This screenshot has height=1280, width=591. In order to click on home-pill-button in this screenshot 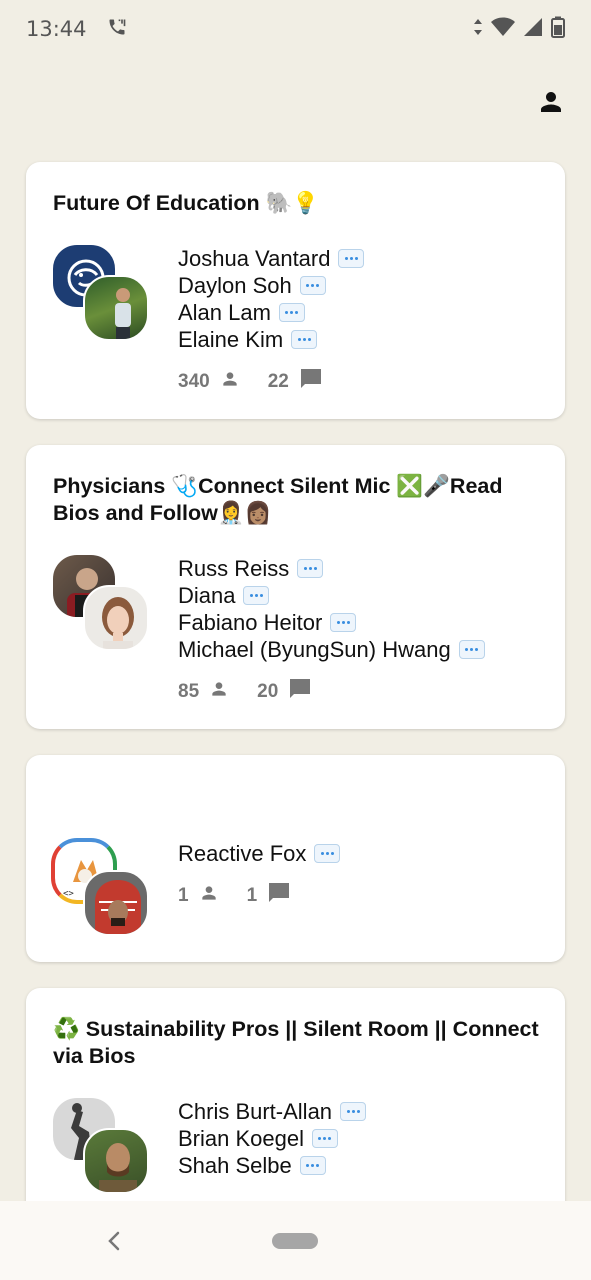, I will do `click(295, 1241)`.